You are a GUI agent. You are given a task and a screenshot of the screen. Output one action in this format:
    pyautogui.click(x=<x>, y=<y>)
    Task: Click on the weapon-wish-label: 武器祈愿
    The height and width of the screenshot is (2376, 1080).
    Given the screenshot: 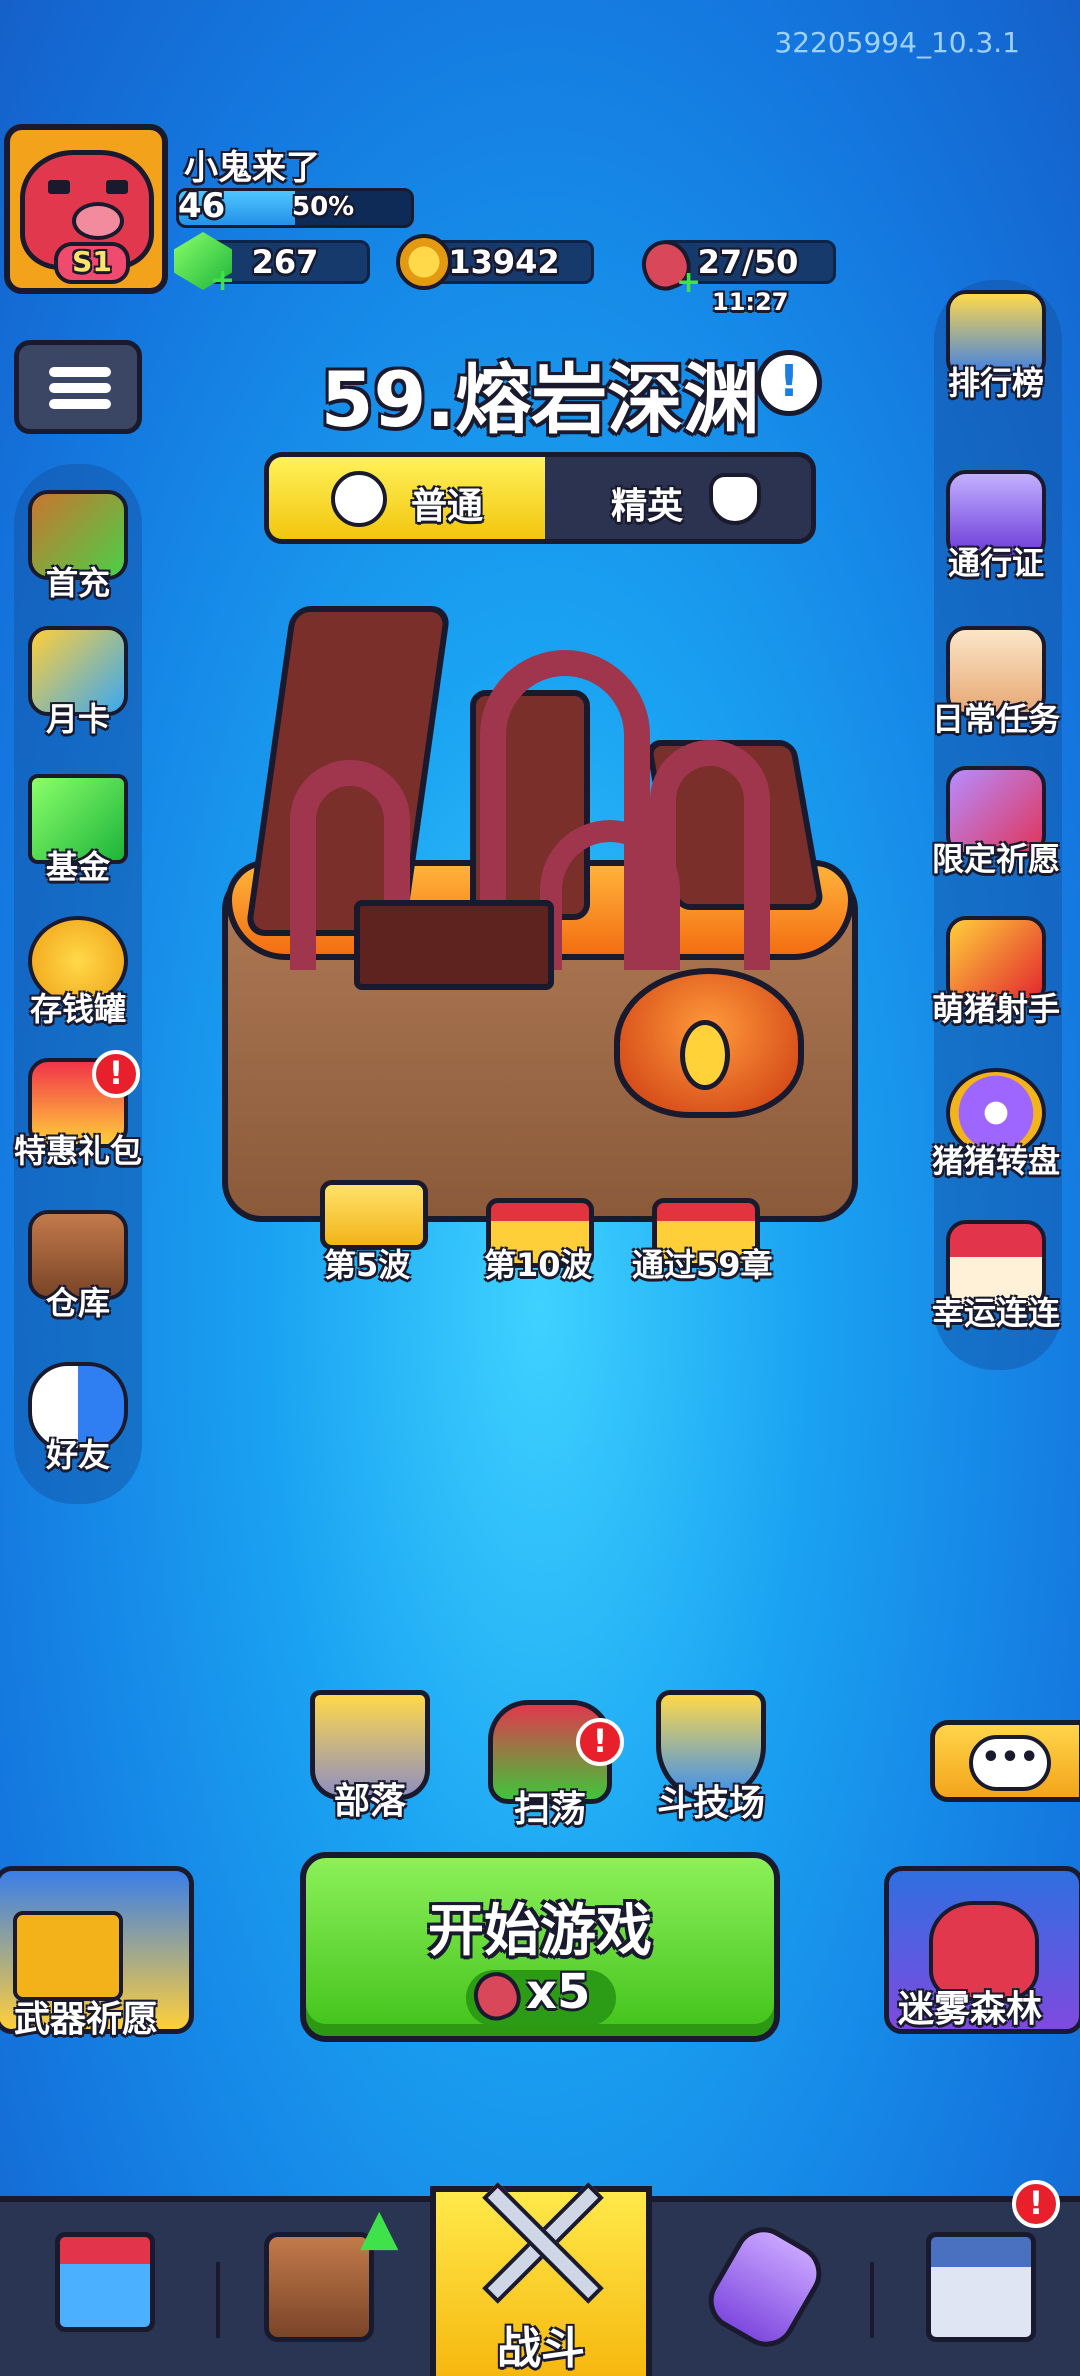 What is the action you would take?
    pyautogui.click(x=86, y=2019)
    